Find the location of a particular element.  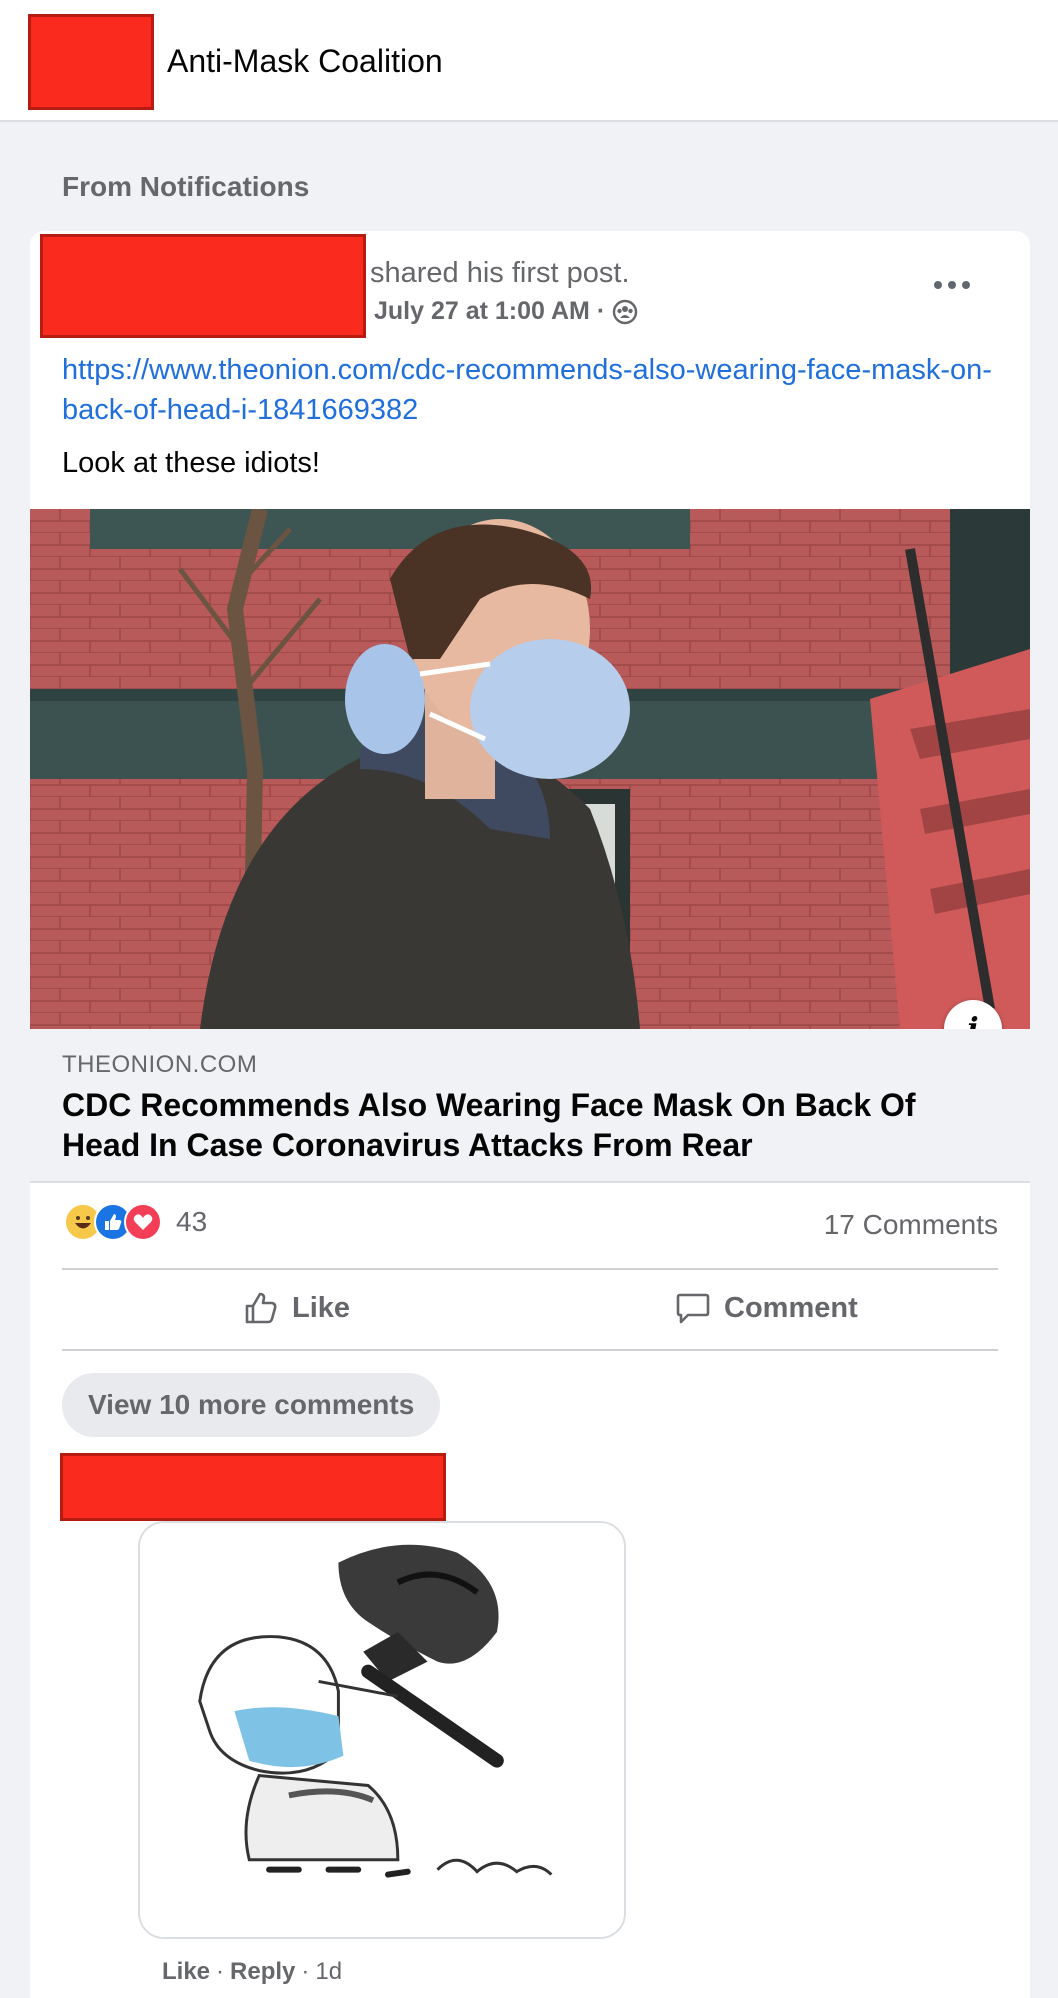

group-avatar-redacted is located at coordinates (91, 62).